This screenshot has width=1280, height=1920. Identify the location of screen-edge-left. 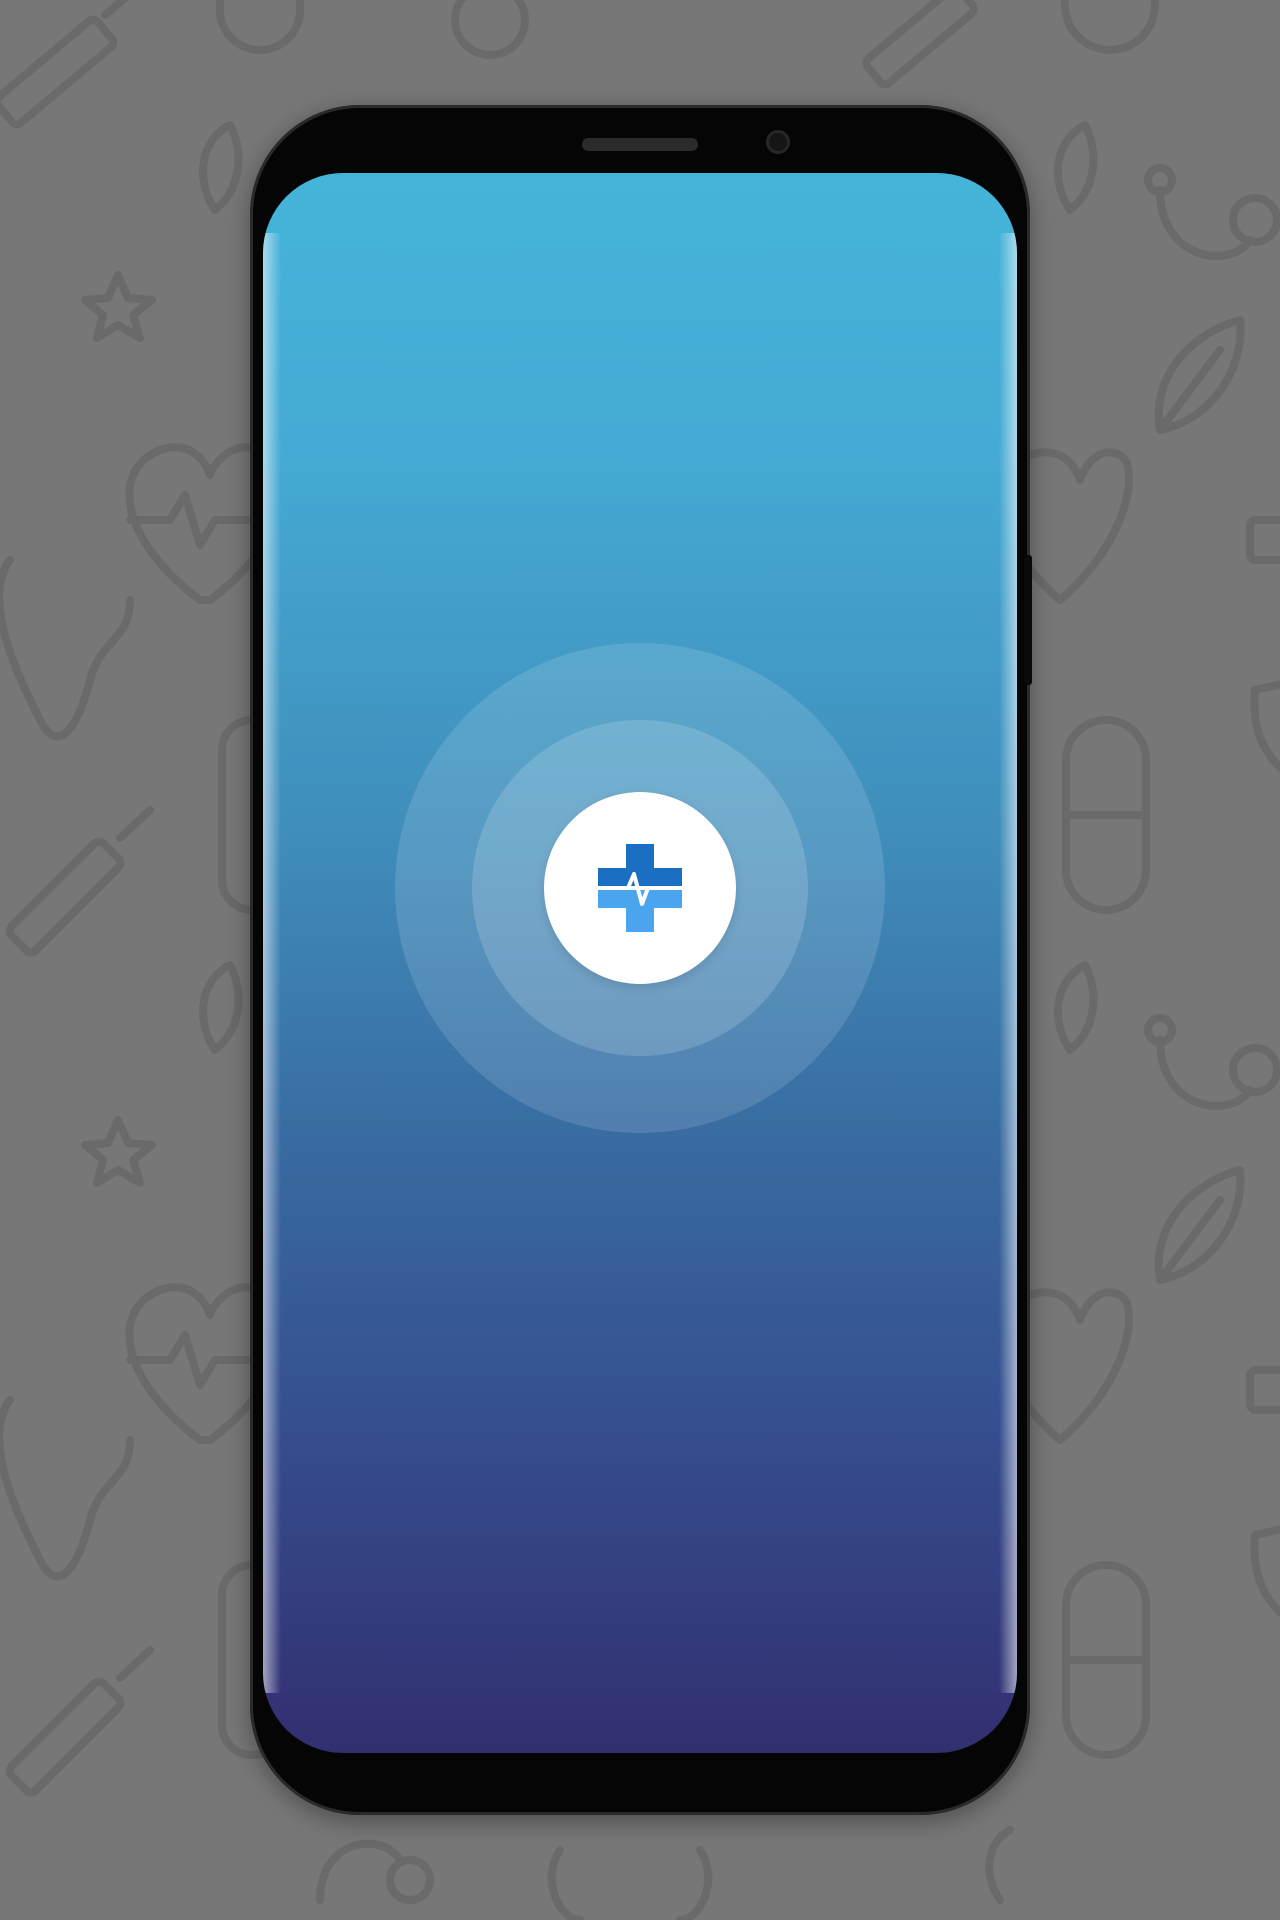
(272, 963).